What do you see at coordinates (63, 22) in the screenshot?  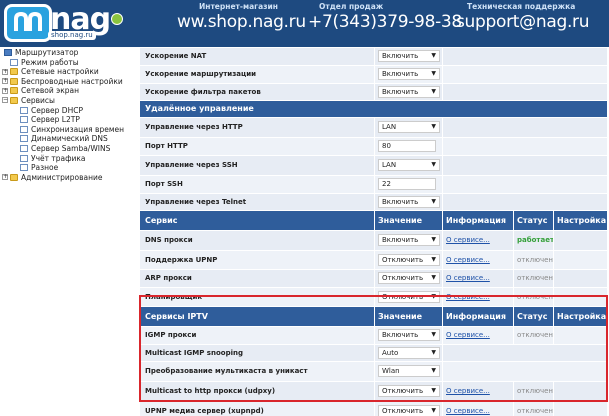 I see `nag-logo: nag shop.nag.ru` at bounding box center [63, 22].